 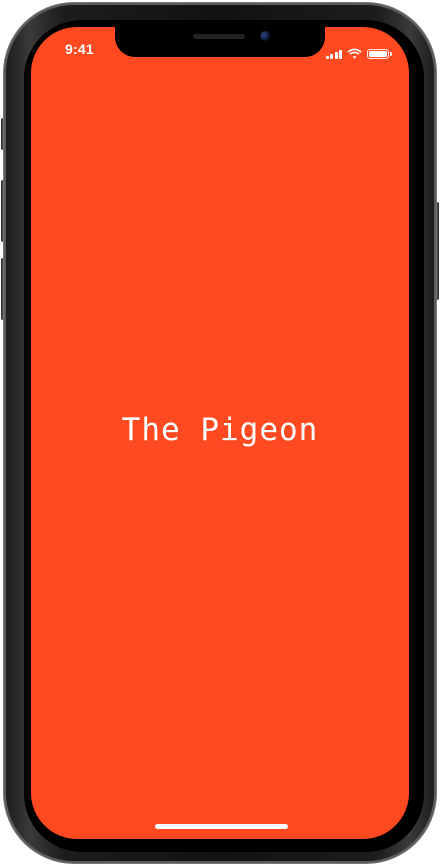 What do you see at coordinates (220, 42) in the screenshot?
I see `notch` at bounding box center [220, 42].